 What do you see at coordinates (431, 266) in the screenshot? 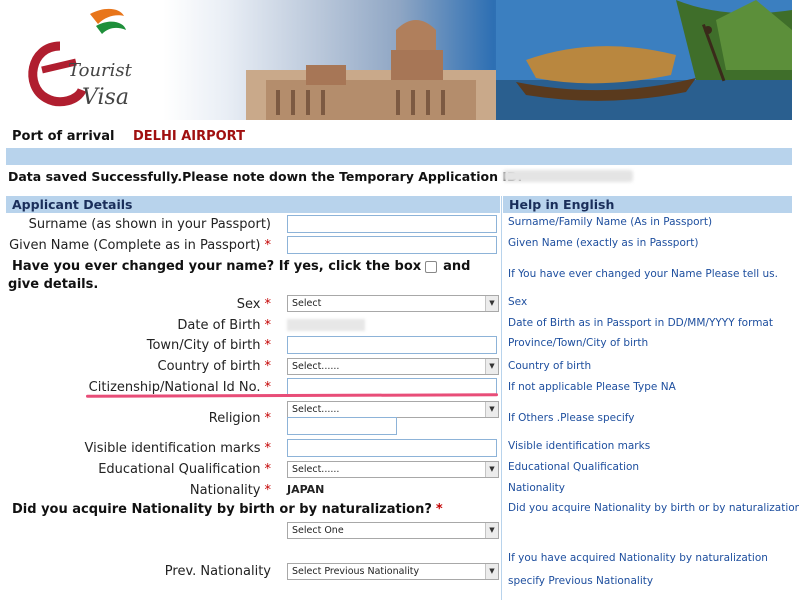
I see `changed-name-checkbox` at bounding box center [431, 266].